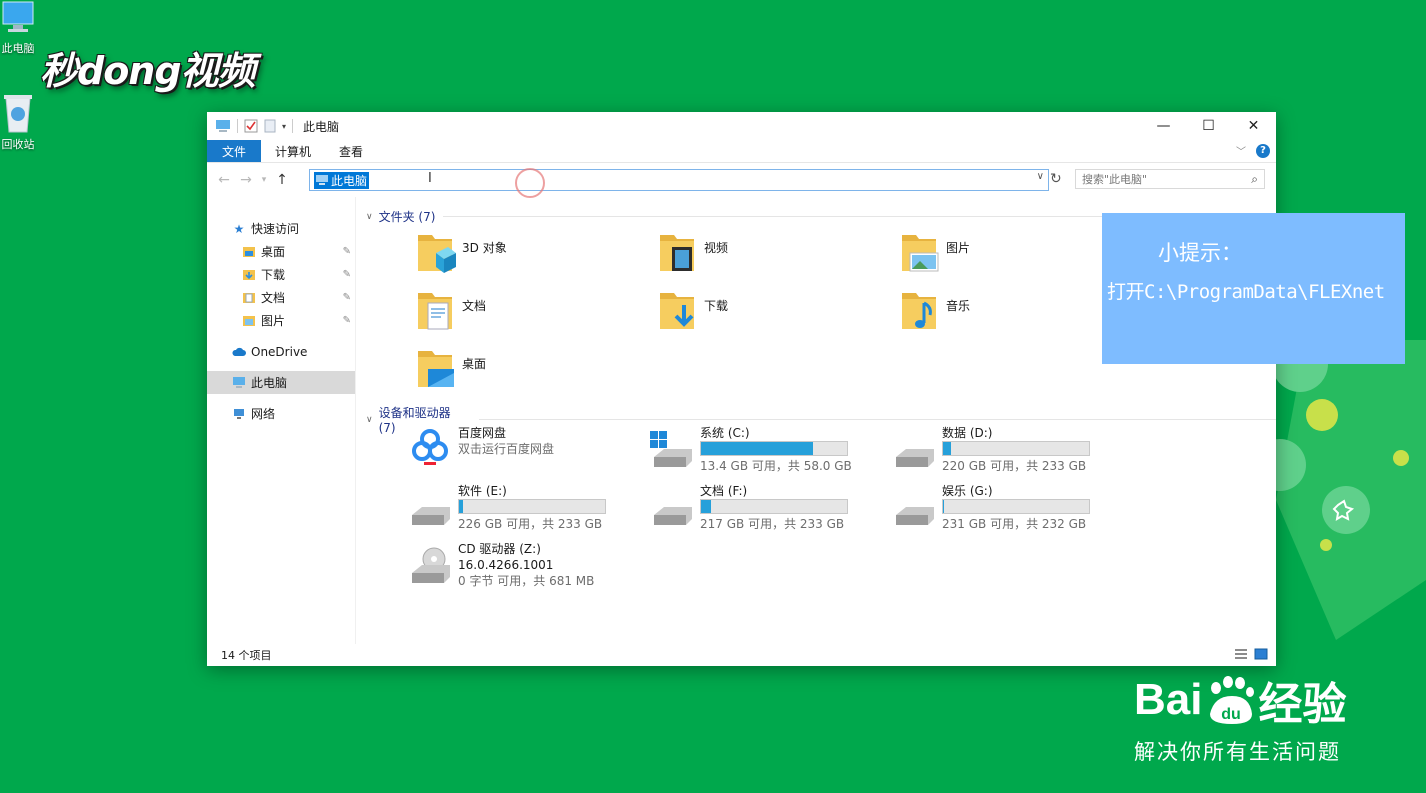 Image resolution: width=1426 pixels, height=793 pixels. Describe the element at coordinates (526, 581) in the screenshot. I see `drive-space-info: 0 字节 可用，共 681 MB` at that location.